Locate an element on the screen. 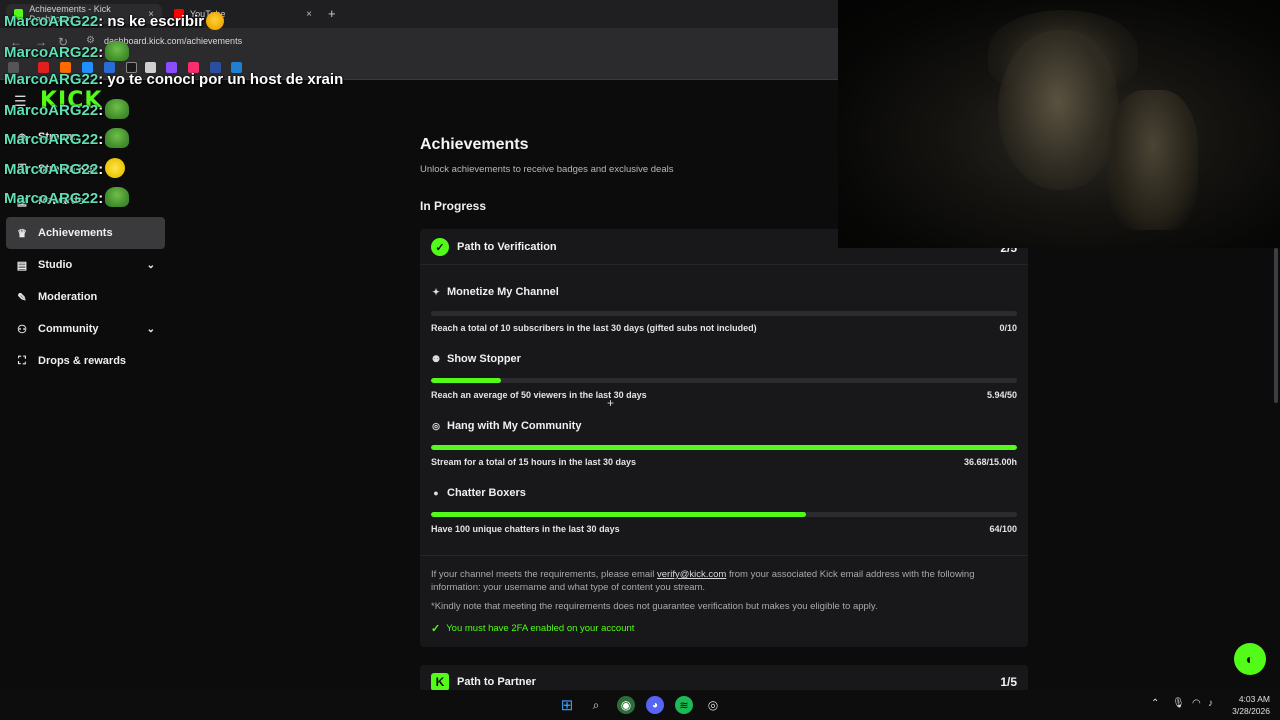 The width and height of the screenshot is (1280, 720). people-icon: ⚇ is located at coordinates (22, 329).